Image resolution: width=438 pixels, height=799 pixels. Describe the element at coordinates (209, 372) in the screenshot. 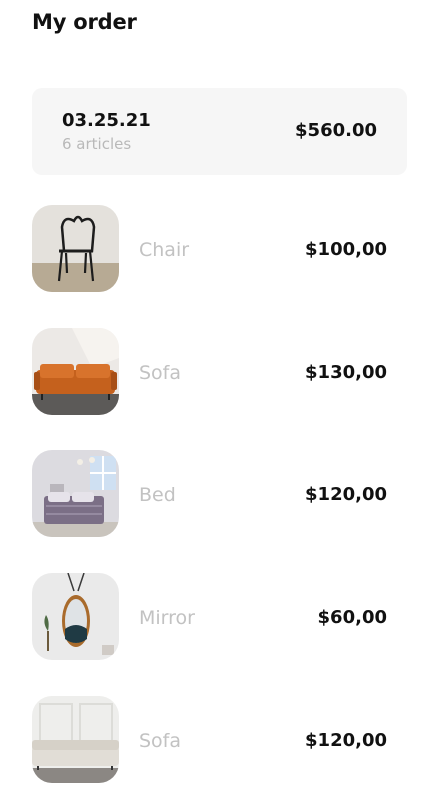

I see `list-item: Sofa $130,00` at that location.